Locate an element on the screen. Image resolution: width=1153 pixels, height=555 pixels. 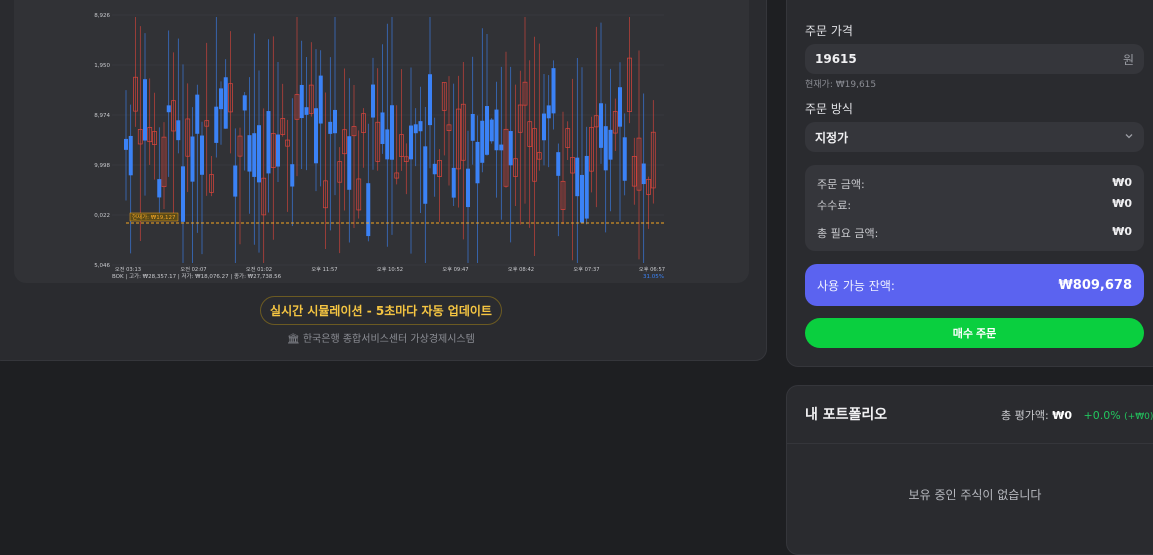
summary-label: 수수료: is located at coordinates (834, 205).